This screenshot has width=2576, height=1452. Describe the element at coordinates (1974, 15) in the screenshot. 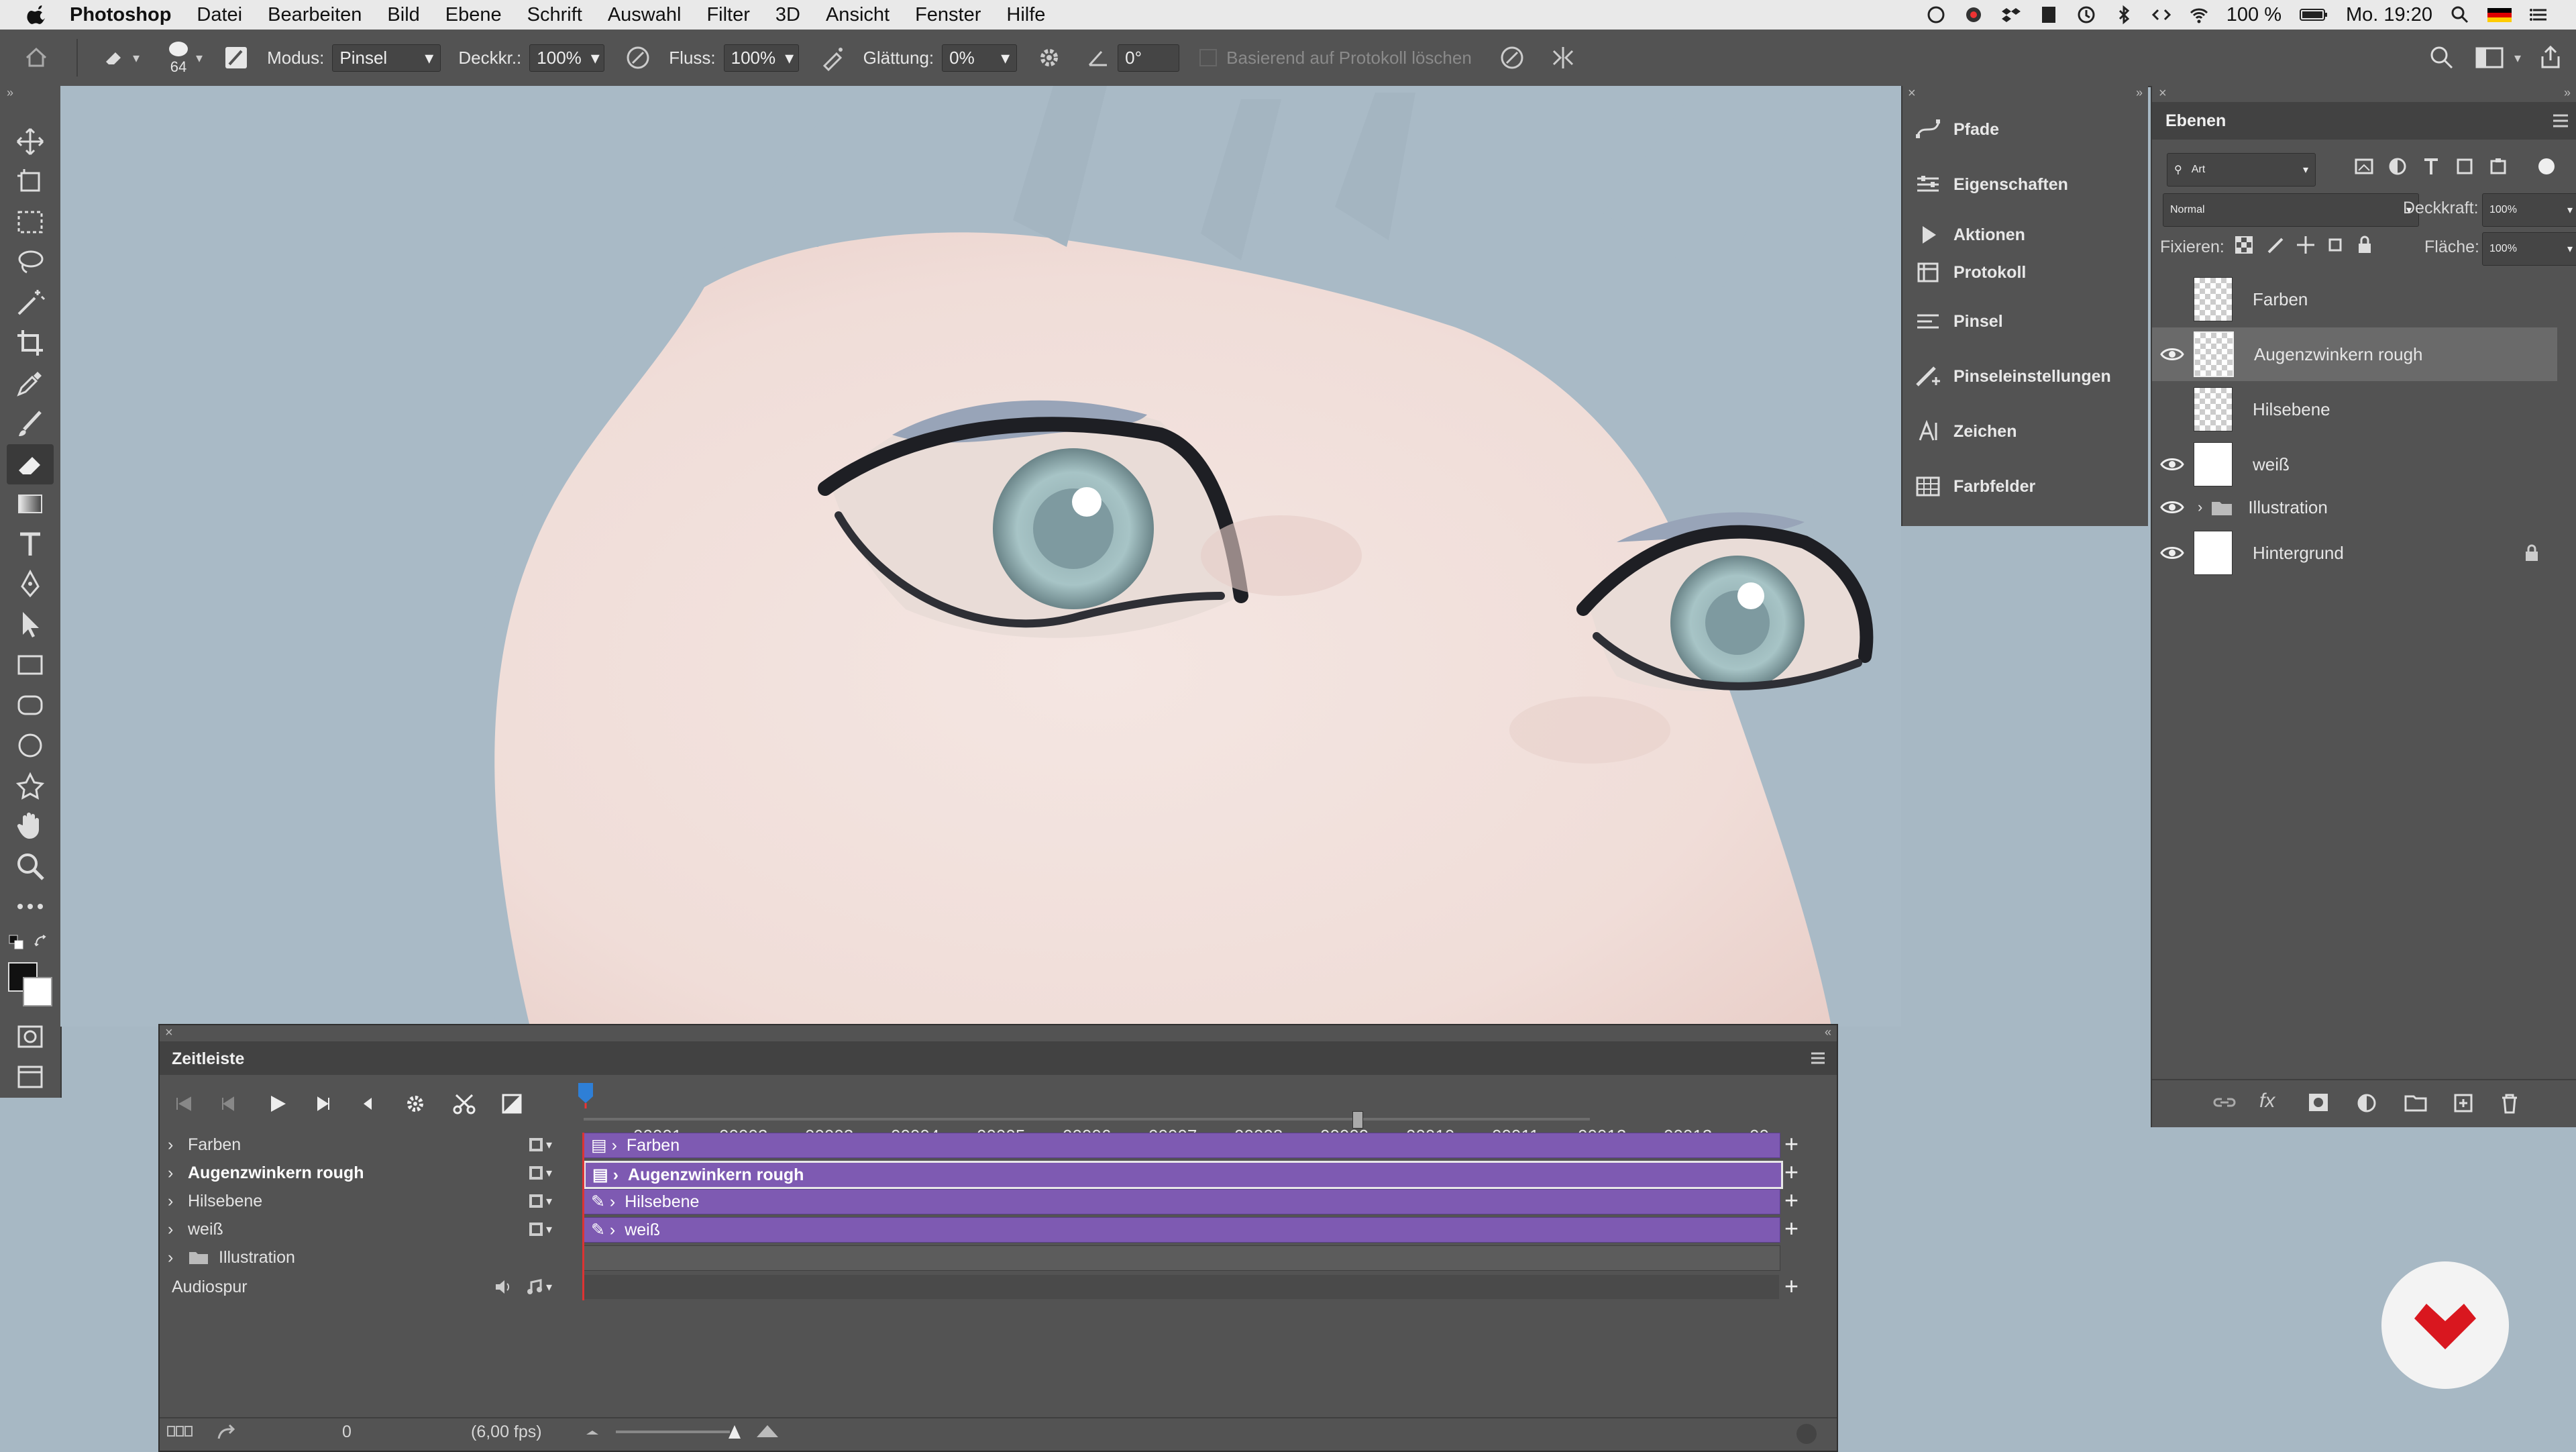

I see `record-icon` at that location.